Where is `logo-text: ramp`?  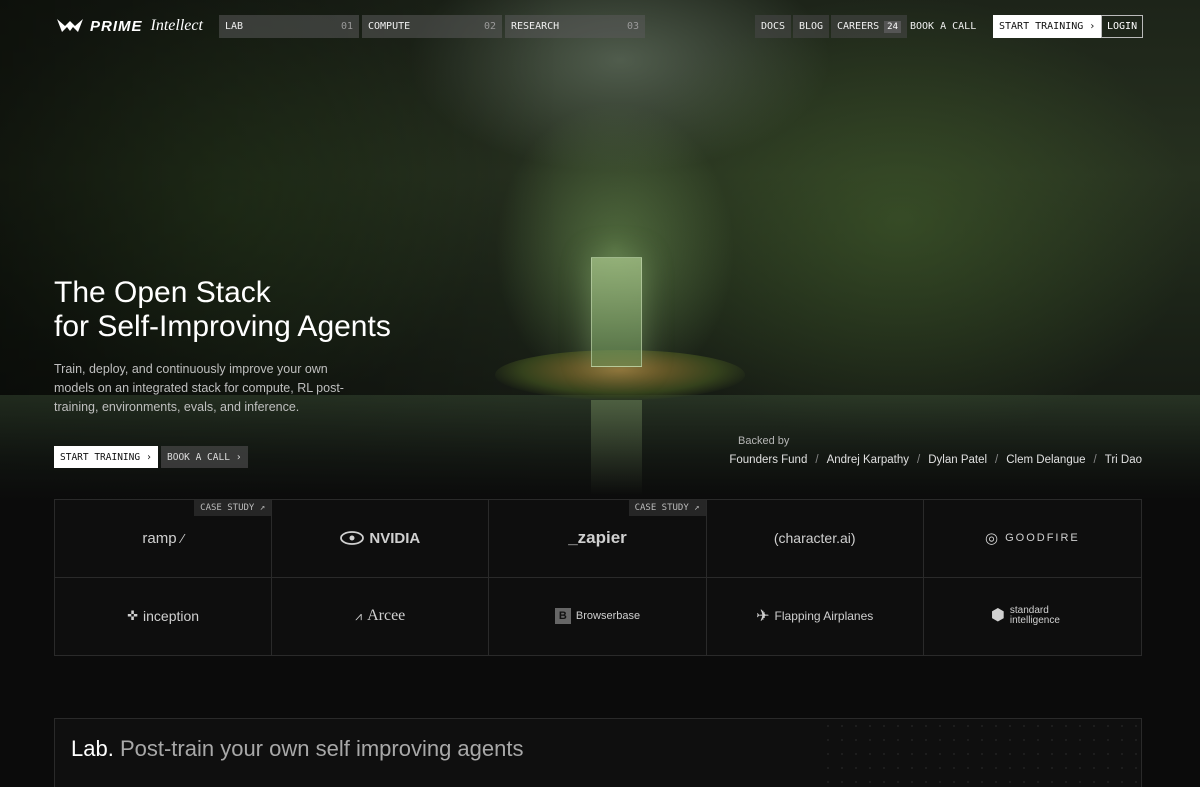 logo-text: ramp is located at coordinates (159, 538).